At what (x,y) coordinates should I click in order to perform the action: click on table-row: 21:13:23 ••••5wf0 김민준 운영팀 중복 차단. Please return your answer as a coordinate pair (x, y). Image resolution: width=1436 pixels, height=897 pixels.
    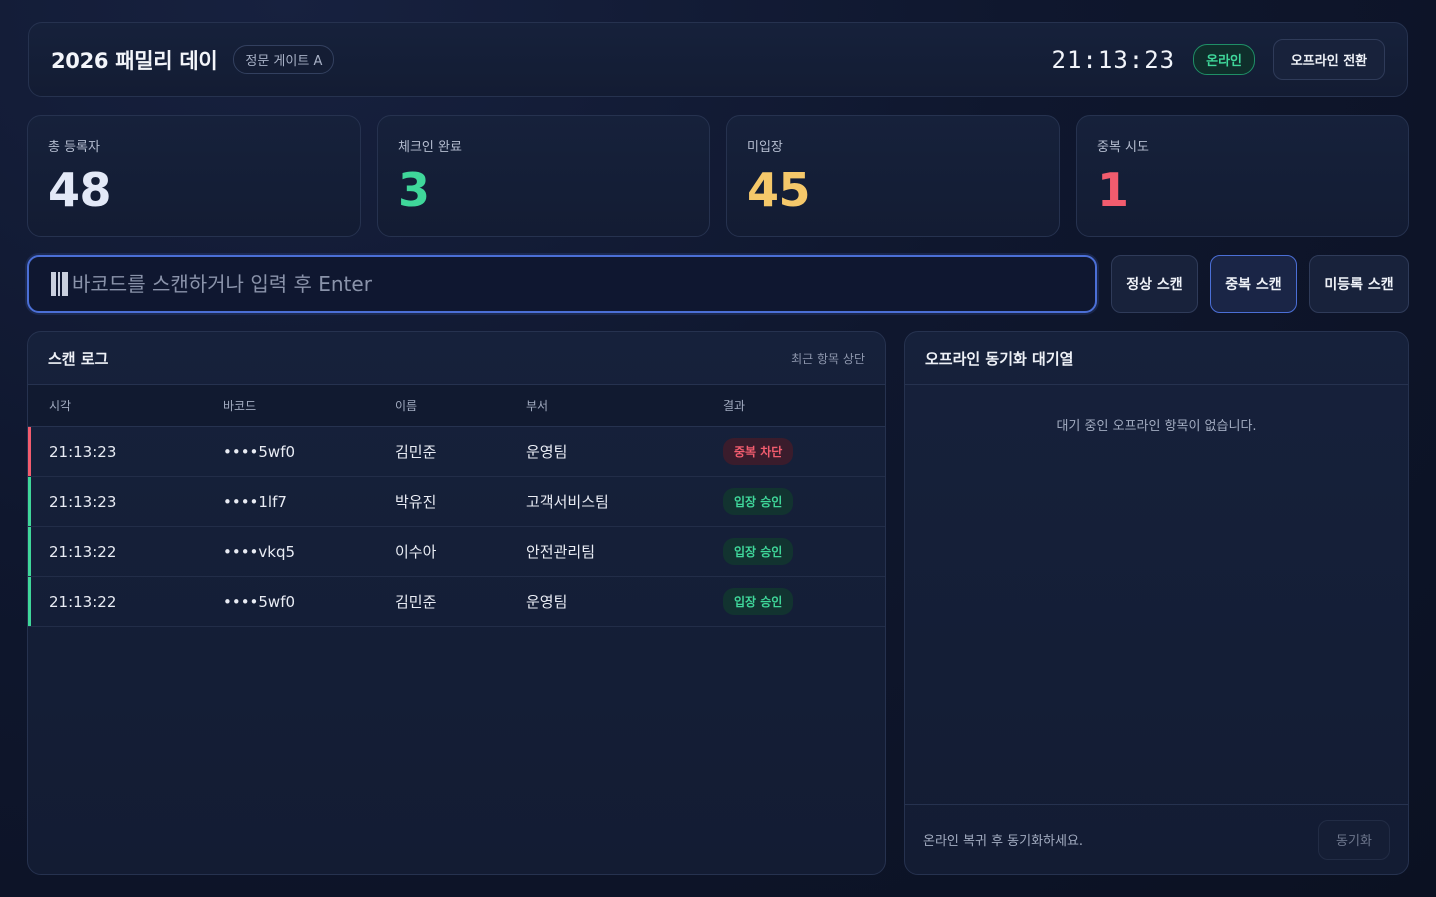
    Looking at the image, I should click on (456, 452).